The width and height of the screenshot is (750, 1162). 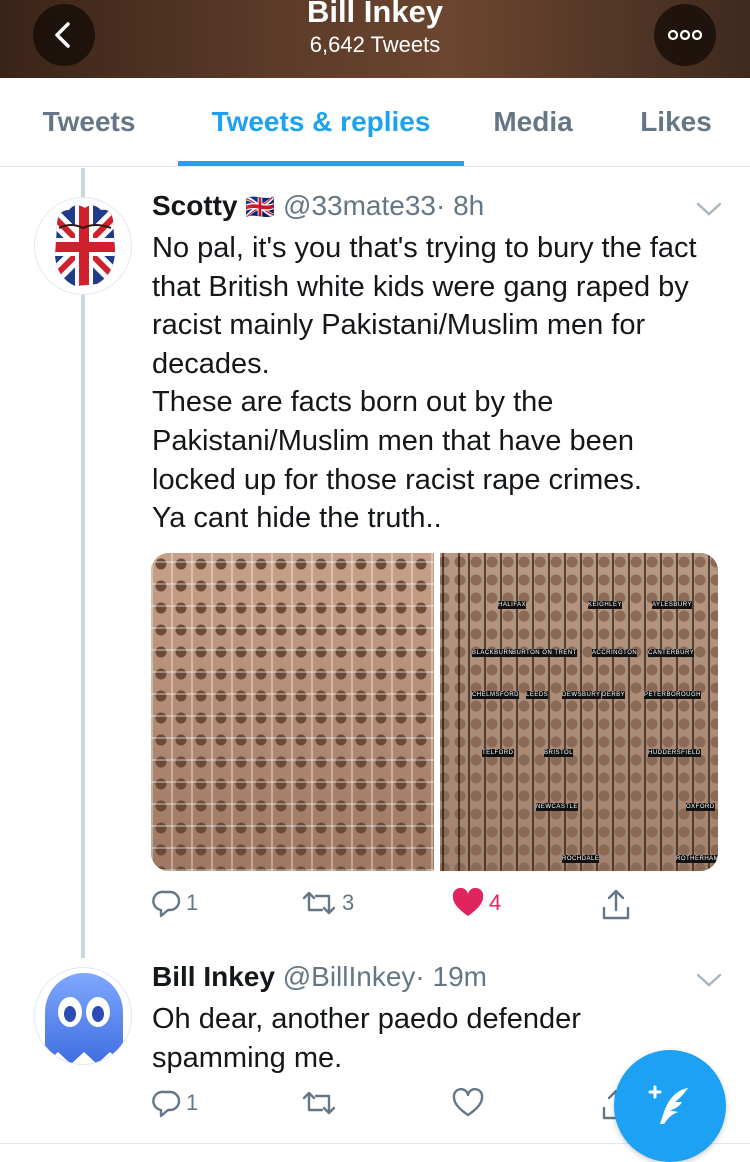 I want to click on media-caption: CANTERBURY, so click(x=671, y=653).